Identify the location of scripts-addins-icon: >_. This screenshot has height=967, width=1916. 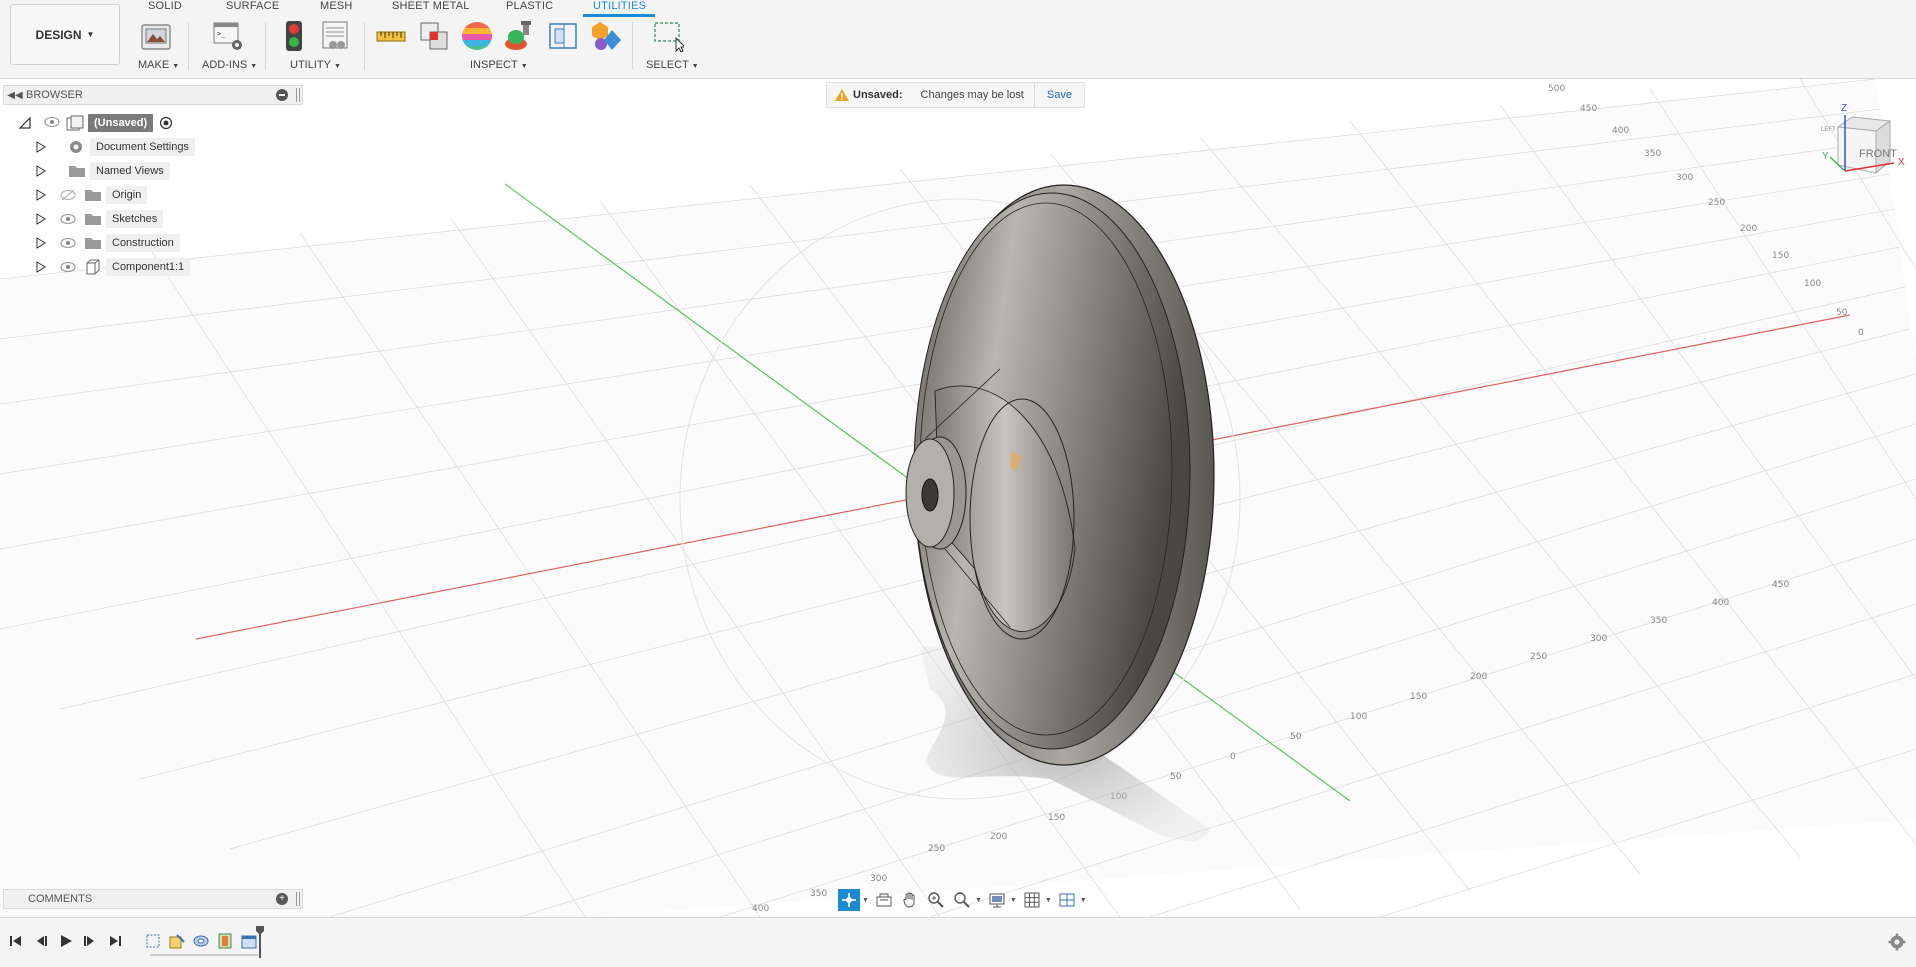
(228, 36).